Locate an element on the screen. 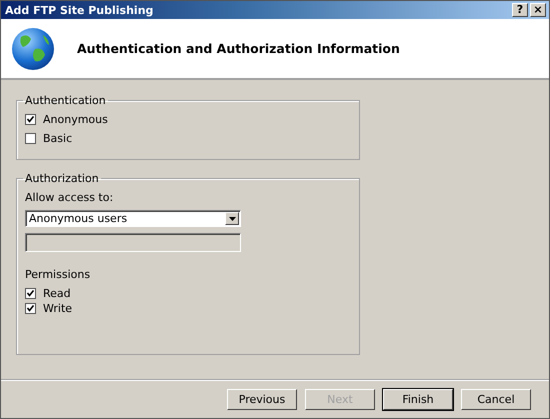 The image size is (550, 419). checkbox-label: Write is located at coordinates (57, 308).